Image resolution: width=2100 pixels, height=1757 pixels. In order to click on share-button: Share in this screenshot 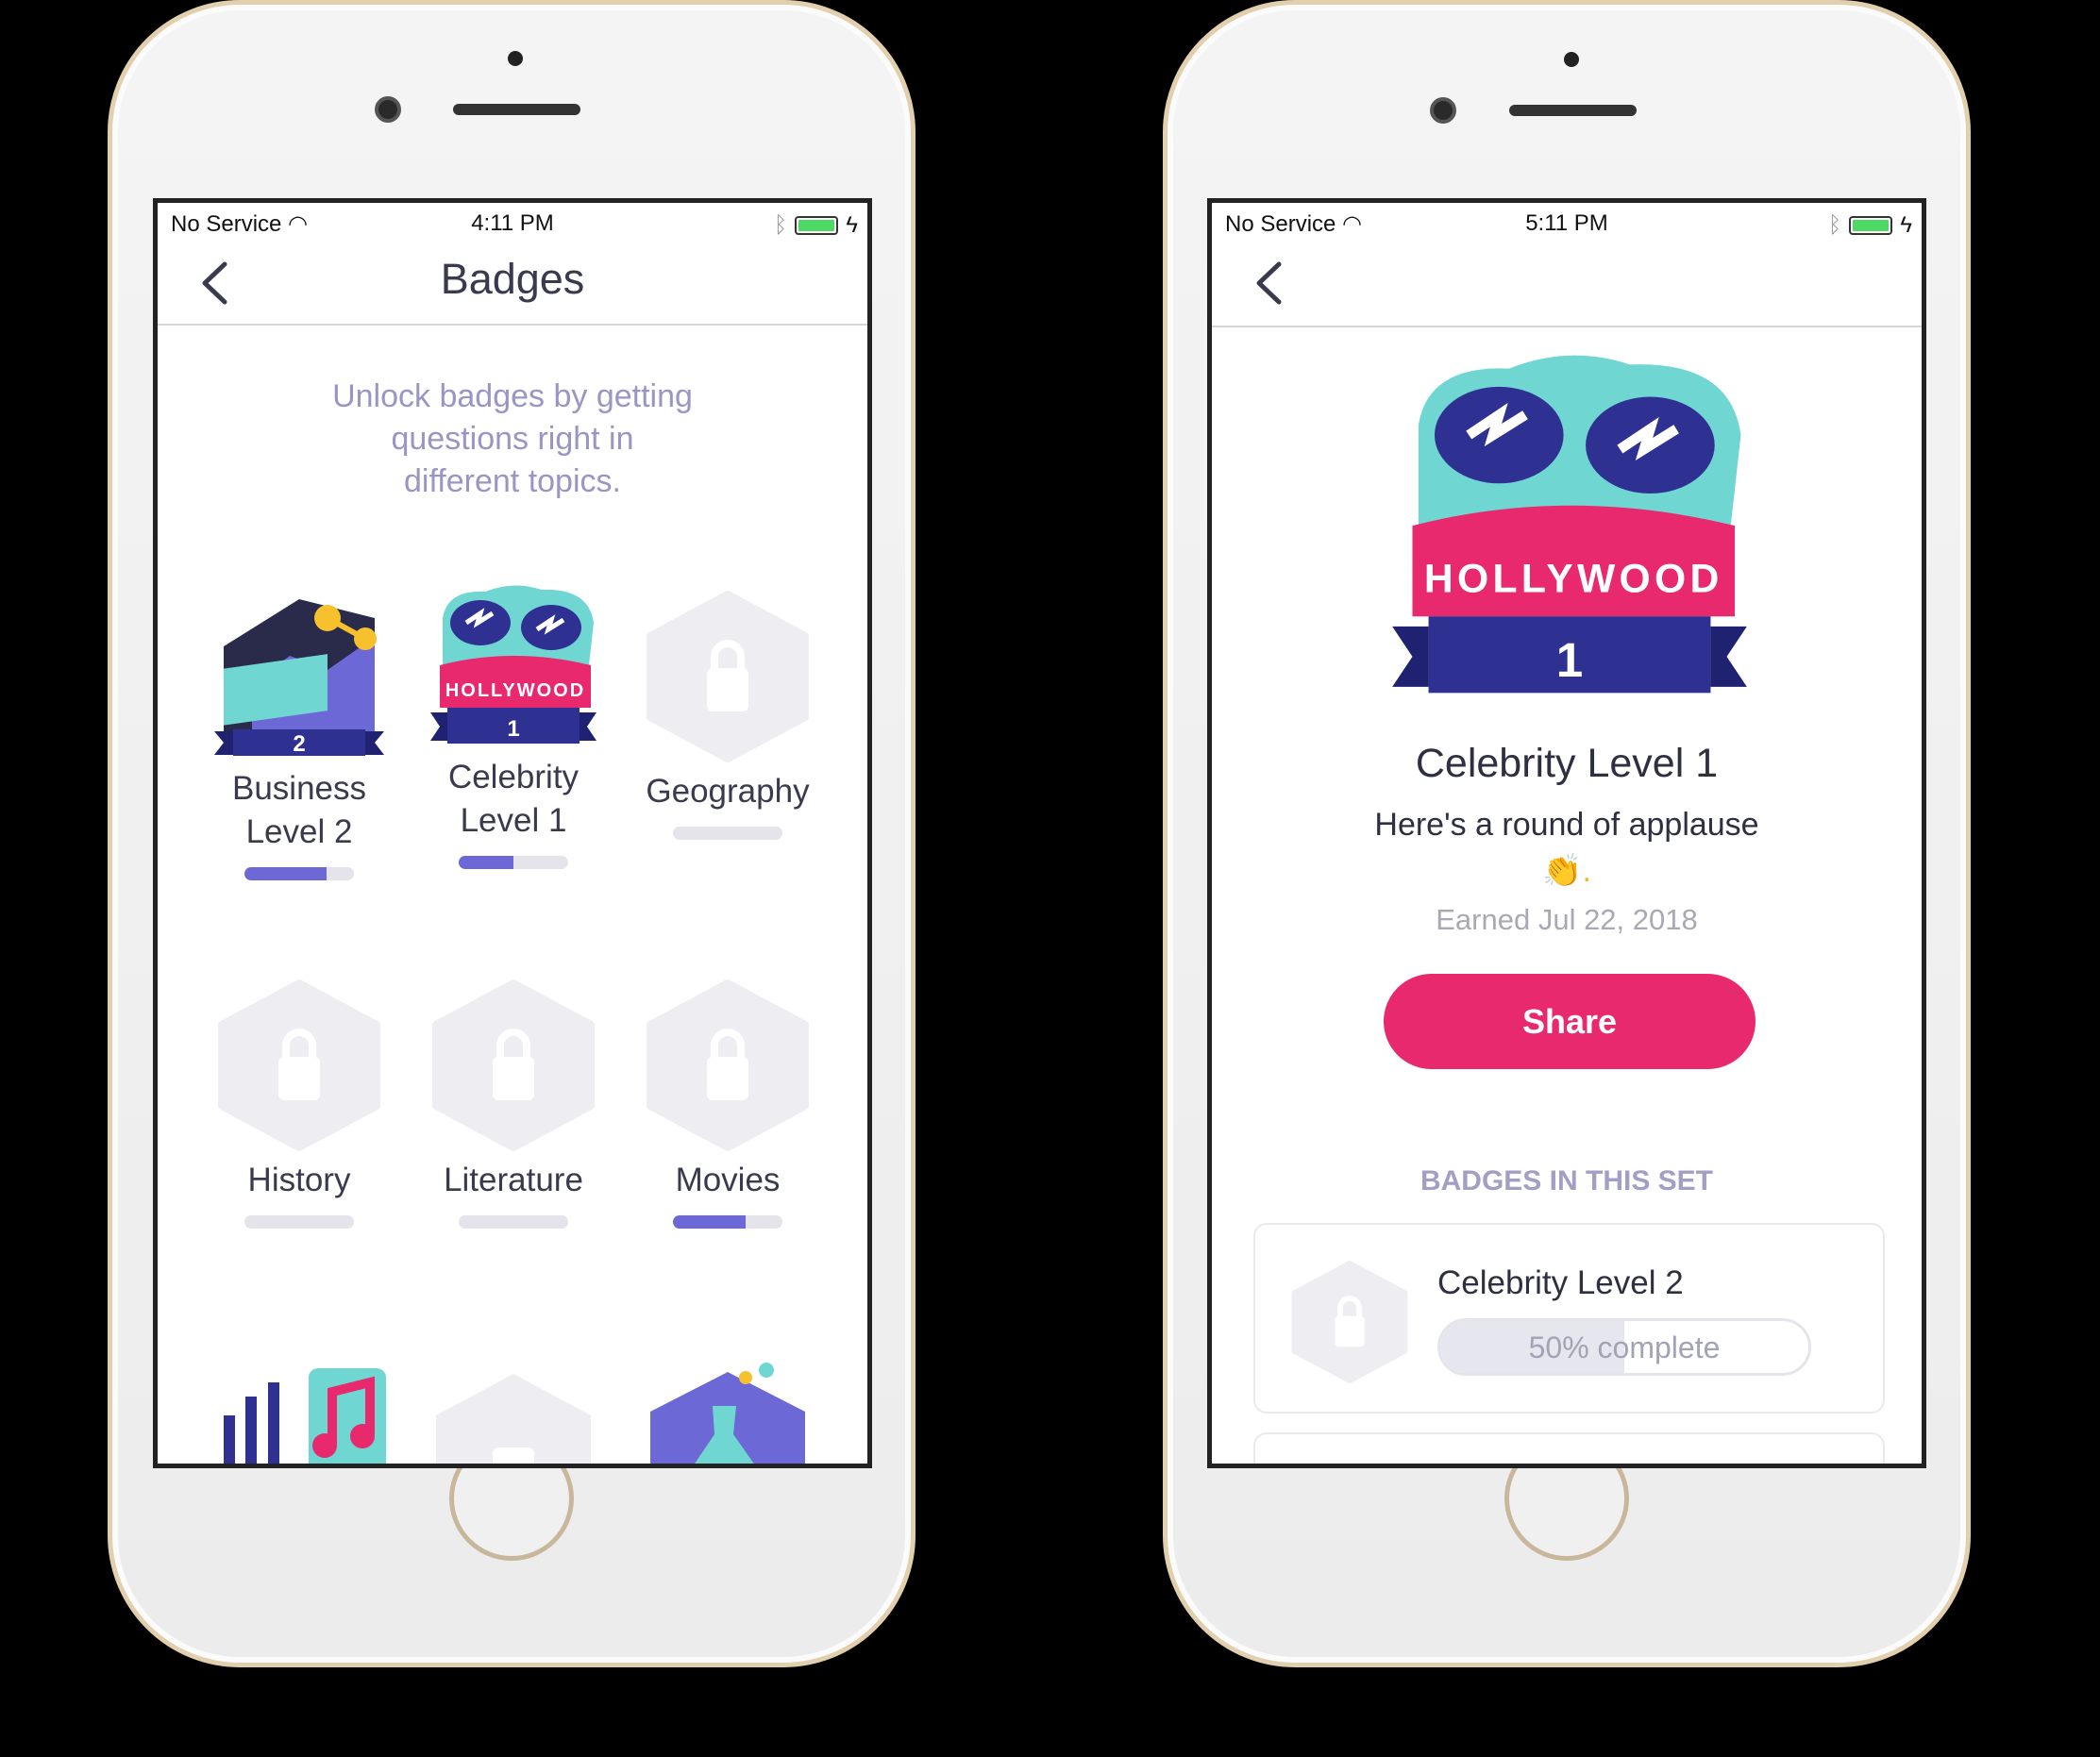, I will do `click(1570, 1021)`.